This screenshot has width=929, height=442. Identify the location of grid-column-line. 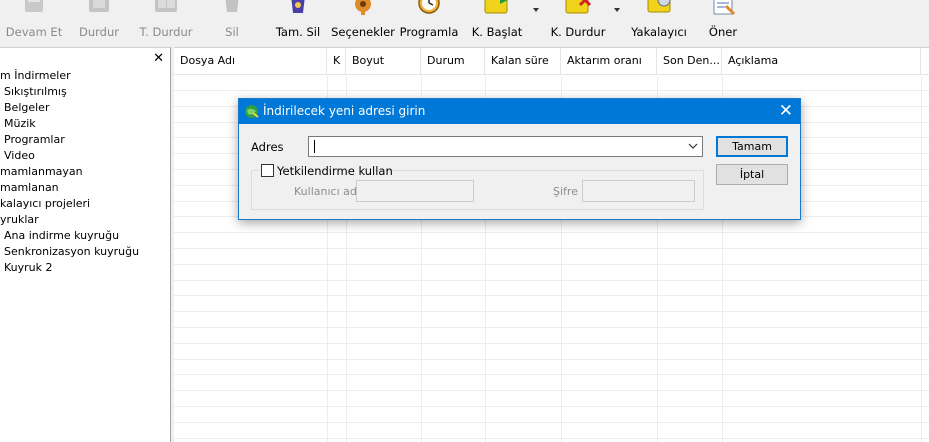
(921, 258).